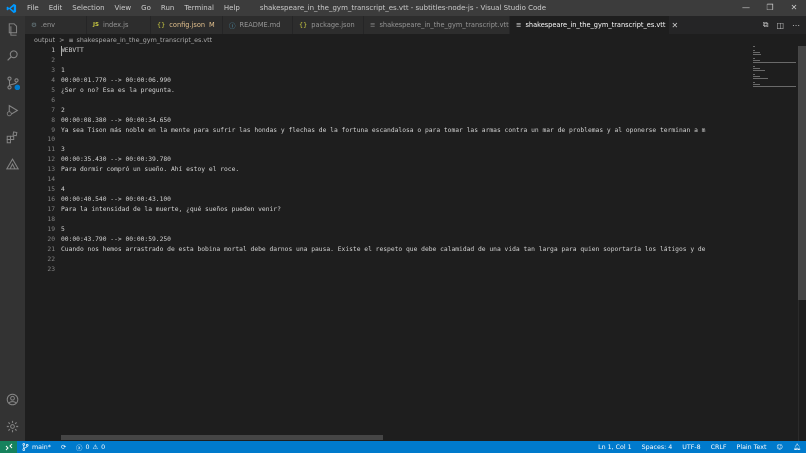  What do you see at coordinates (232, 26) in the screenshot?
I see `info-icon: ⓘ` at bounding box center [232, 26].